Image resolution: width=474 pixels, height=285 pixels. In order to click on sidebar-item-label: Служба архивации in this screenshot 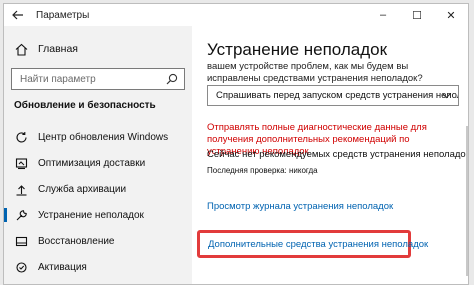, I will do `click(82, 189)`.